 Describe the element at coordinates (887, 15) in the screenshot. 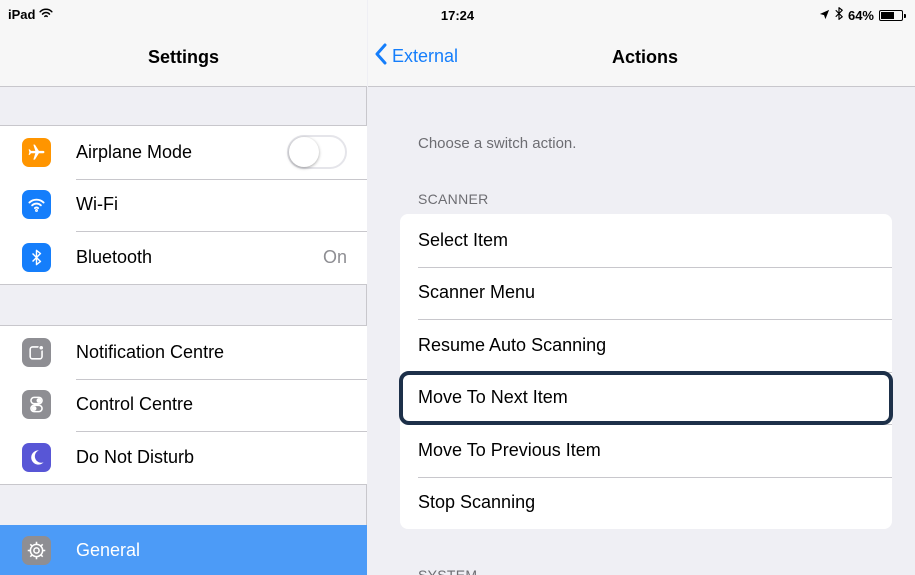

I see `battery-level` at that location.